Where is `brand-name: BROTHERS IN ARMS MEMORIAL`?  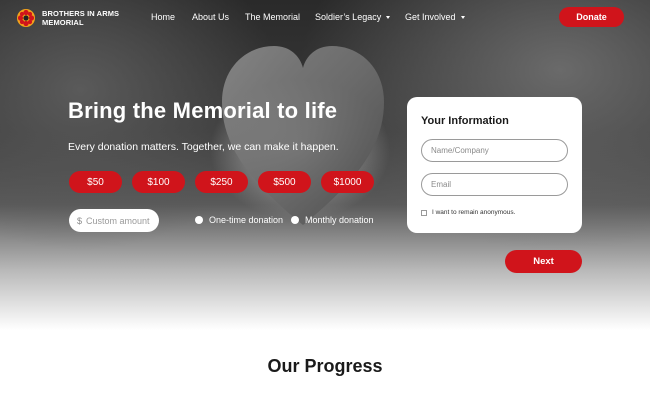
brand-name: BROTHERS IN ARMS MEMORIAL is located at coordinates (82, 18).